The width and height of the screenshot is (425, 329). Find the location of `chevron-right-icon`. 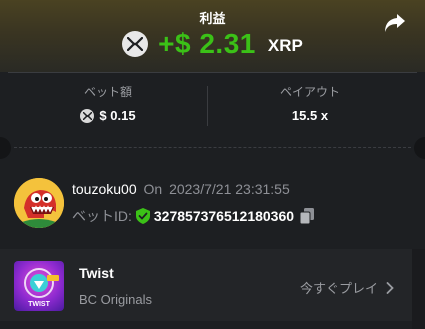

chevron-right-icon is located at coordinates (390, 287).